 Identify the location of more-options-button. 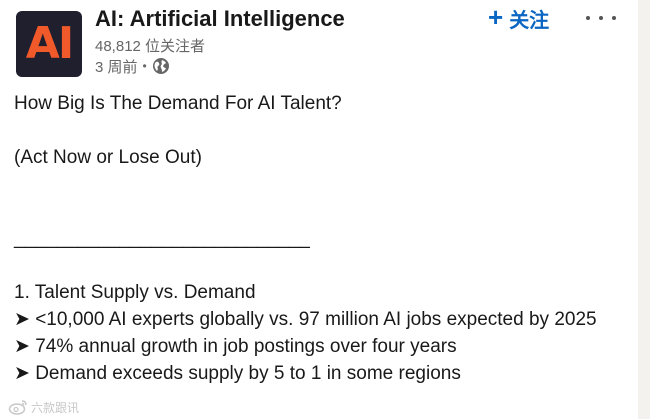
(601, 18).